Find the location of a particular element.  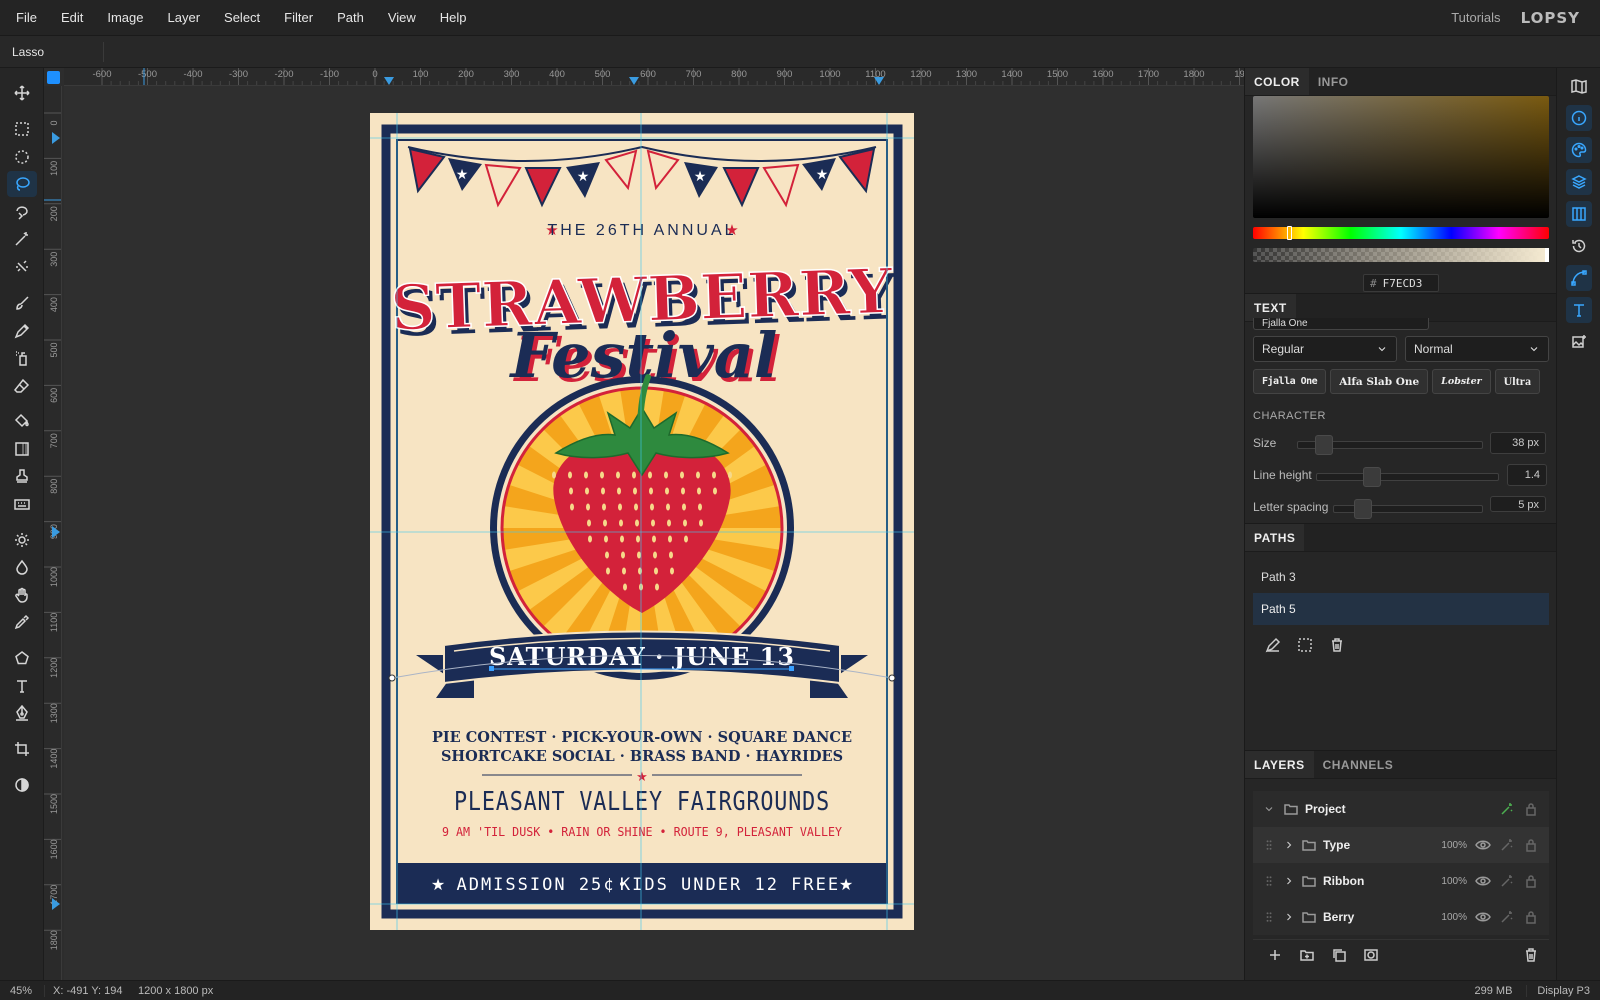

size-input: 38 px is located at coordinates (1518, 443).